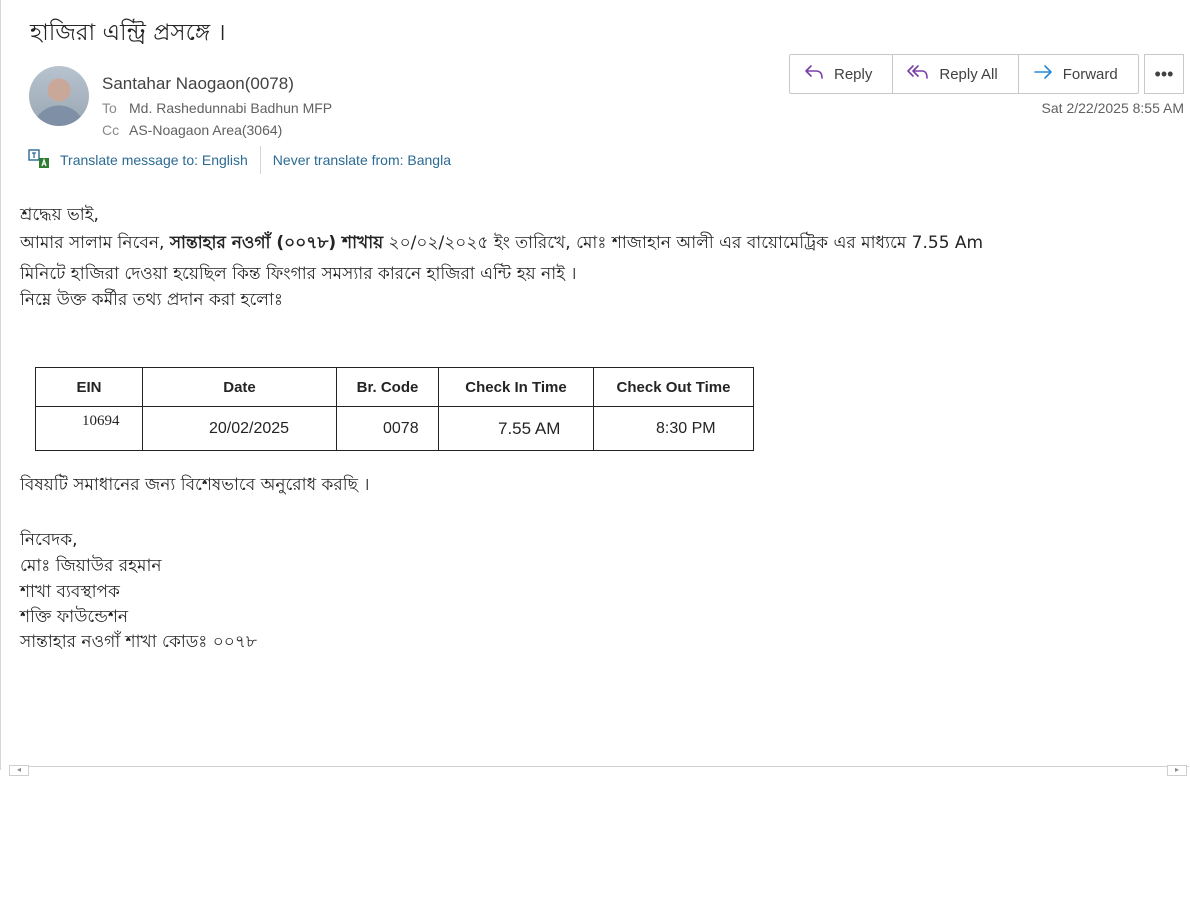 The height and width of the screenshot is (906, 1190). Describe the element at coordinates (239, 428) in the screenshot. I see `cell-date: 20/02/2025` at that location.